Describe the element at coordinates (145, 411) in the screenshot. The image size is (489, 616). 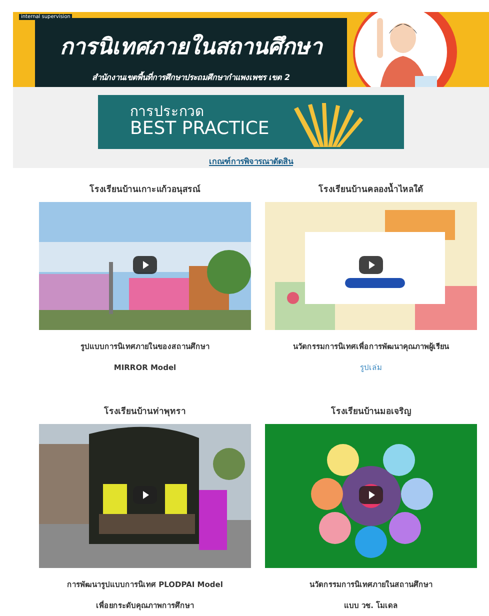
I see `school-name: โรงเรียนบ้านท่าพุทรา` at that location.